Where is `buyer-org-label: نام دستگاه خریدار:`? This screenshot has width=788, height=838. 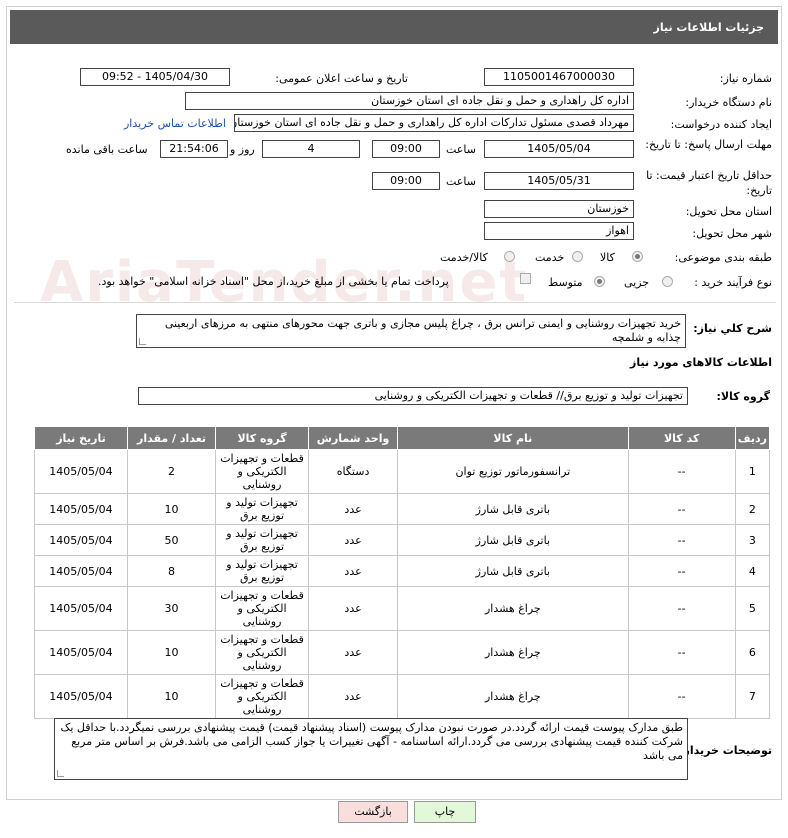 buyer-org-label: نام دستگاه خریدار: is located at coordinates (728, 102).